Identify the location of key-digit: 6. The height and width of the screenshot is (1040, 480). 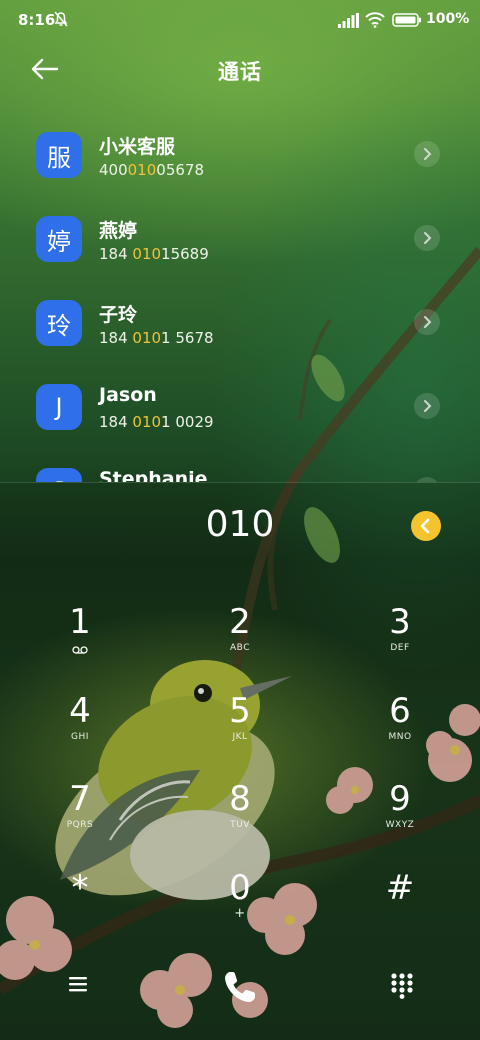
(400, 711).